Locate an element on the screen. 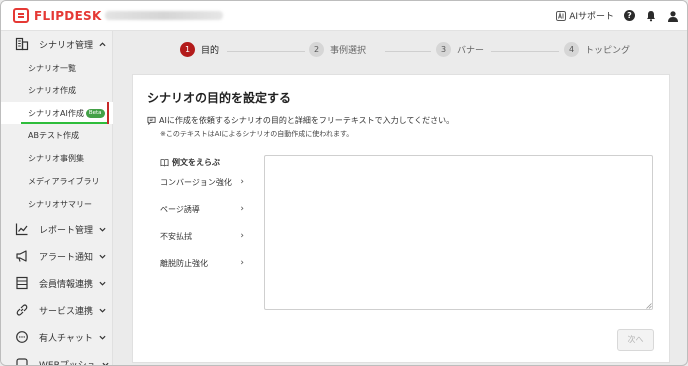 Image resolution: width=688 pixels, height=366 pixels. example-exit-prevention: 離脱防止強化 › is located at coordinates (202, 263).